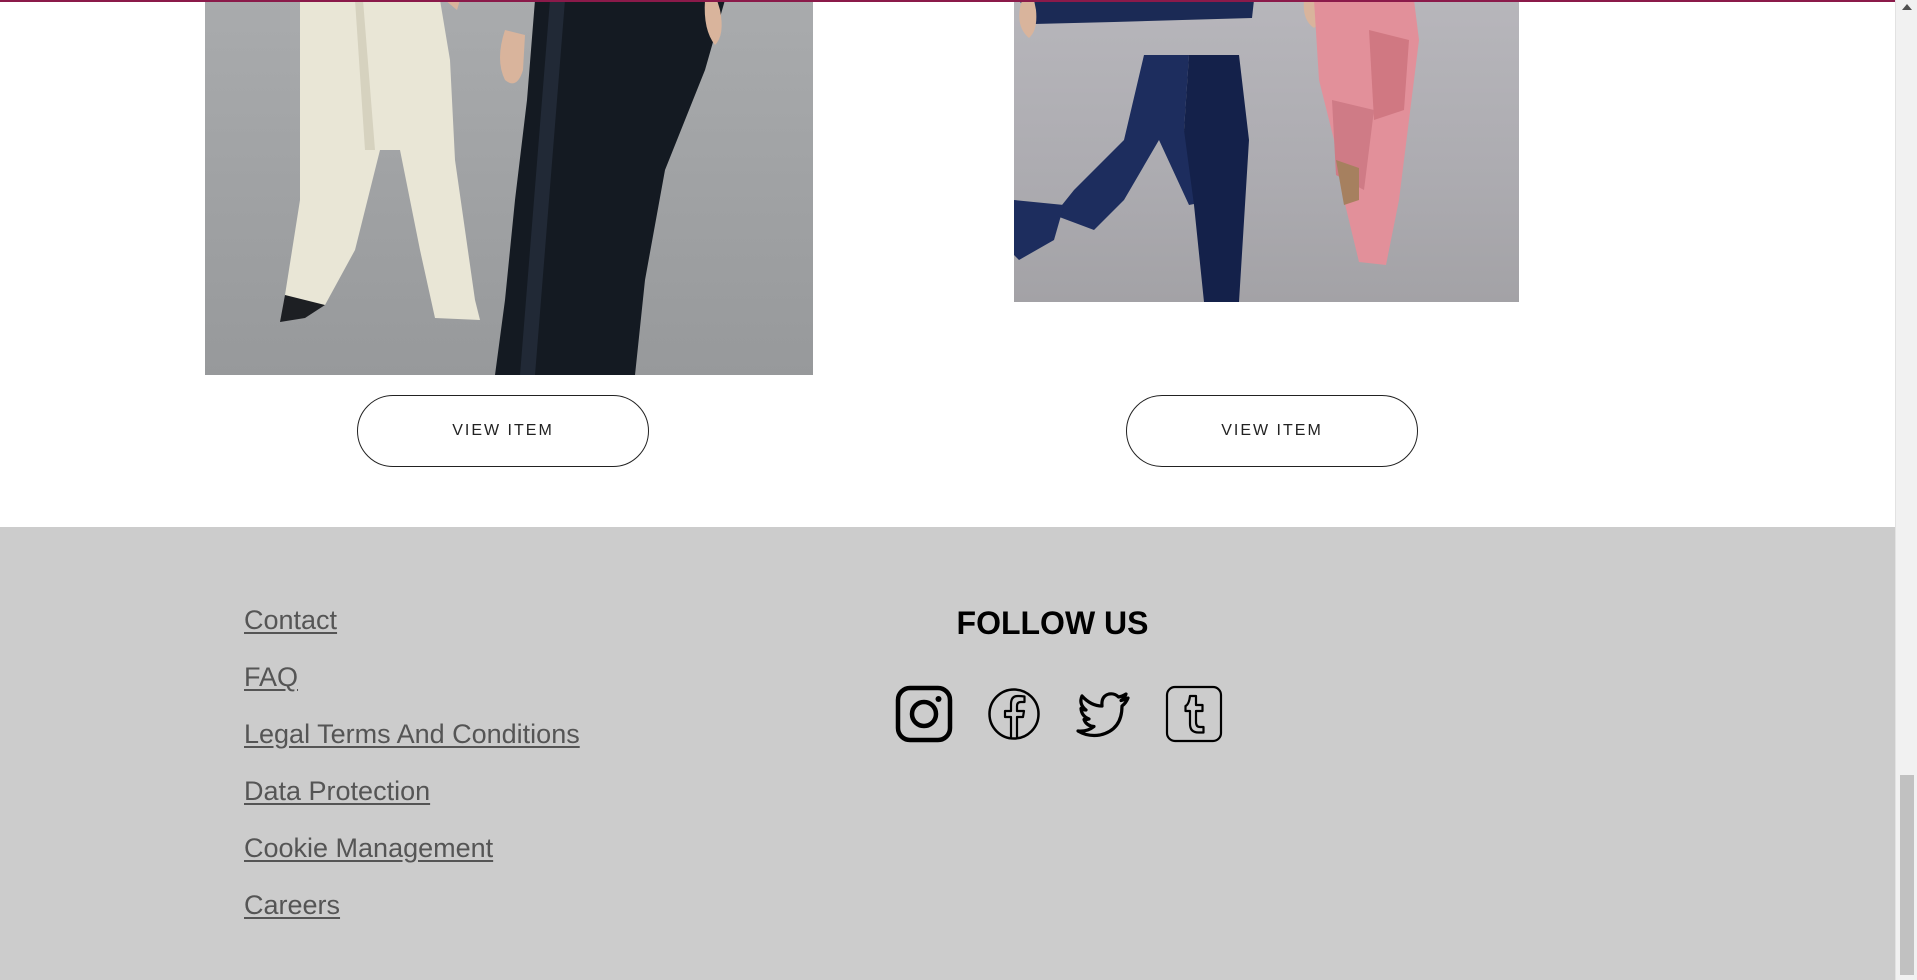 The image size is (1917, 980). I want to click on view-item-button-1: VIEW ITEM, so click(503, 431).